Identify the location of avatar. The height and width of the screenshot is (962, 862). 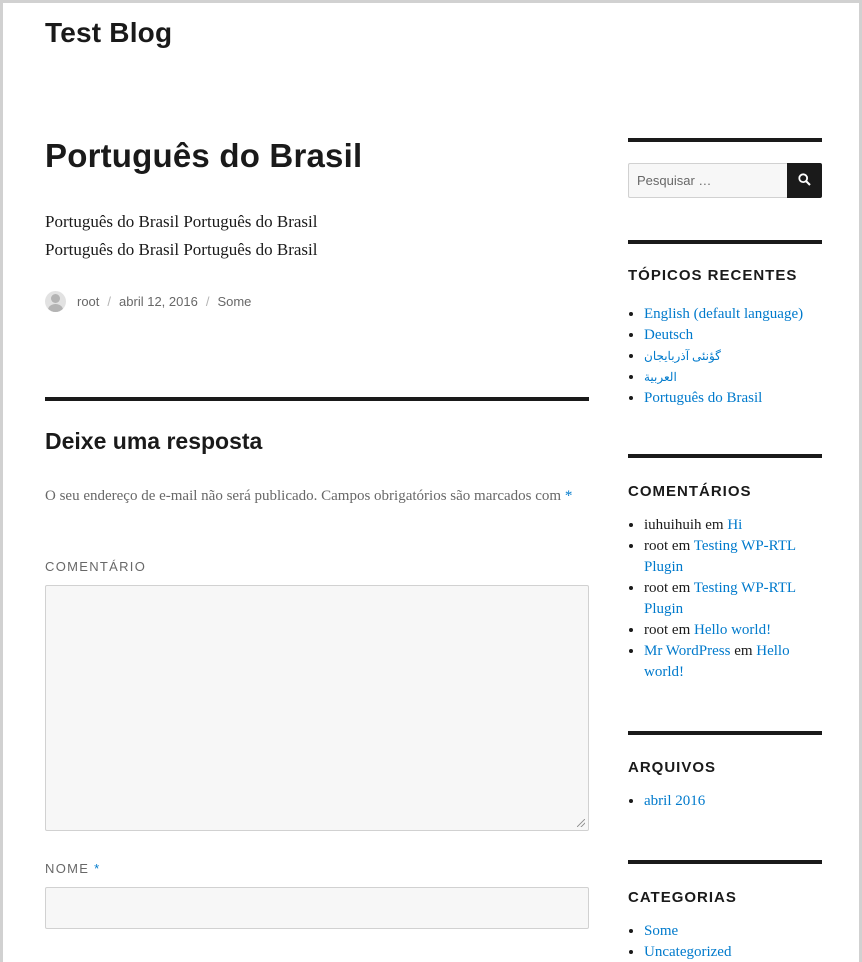
(55, 301).